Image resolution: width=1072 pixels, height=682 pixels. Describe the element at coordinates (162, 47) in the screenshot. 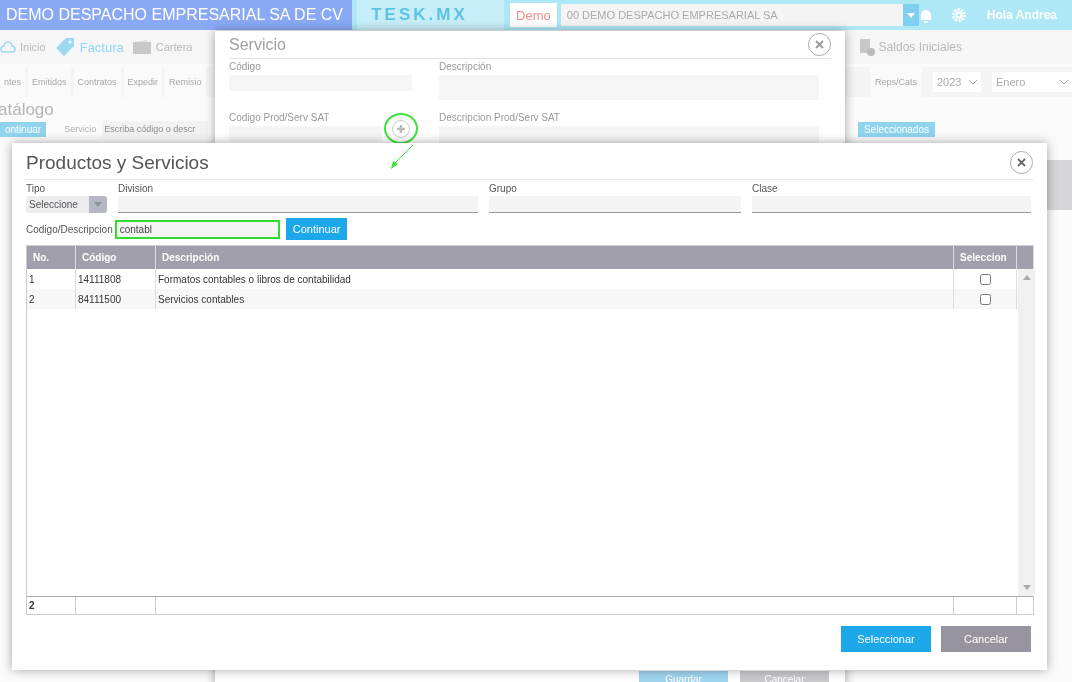

I see `nav-item: Cartera` at that location.